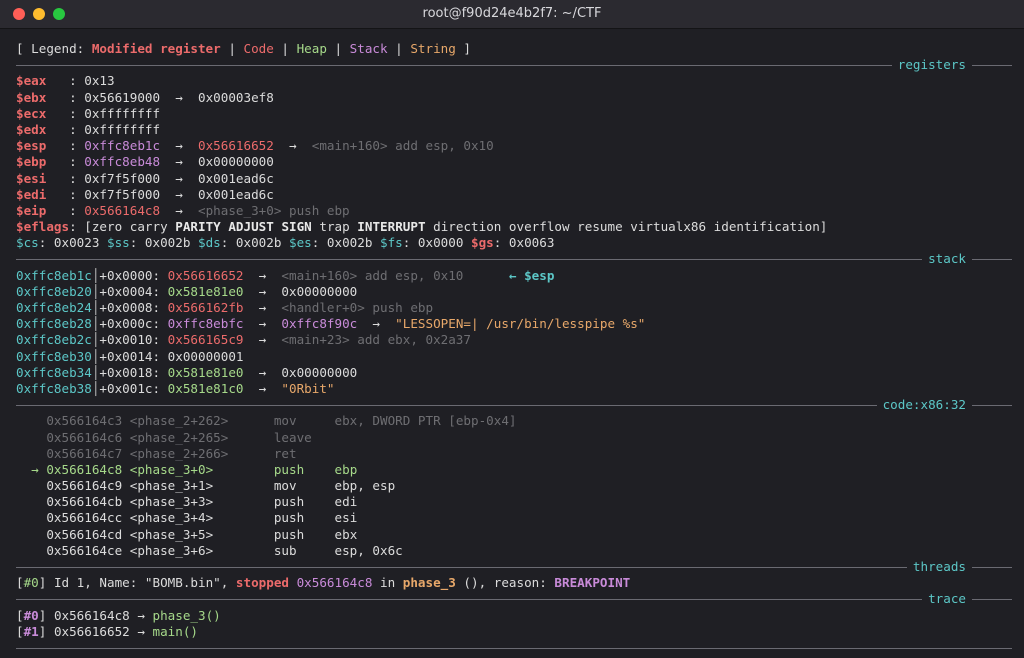  I want to click on code-line: 0x566164cd <phase_3+5> push ebx, so click(514, 535).